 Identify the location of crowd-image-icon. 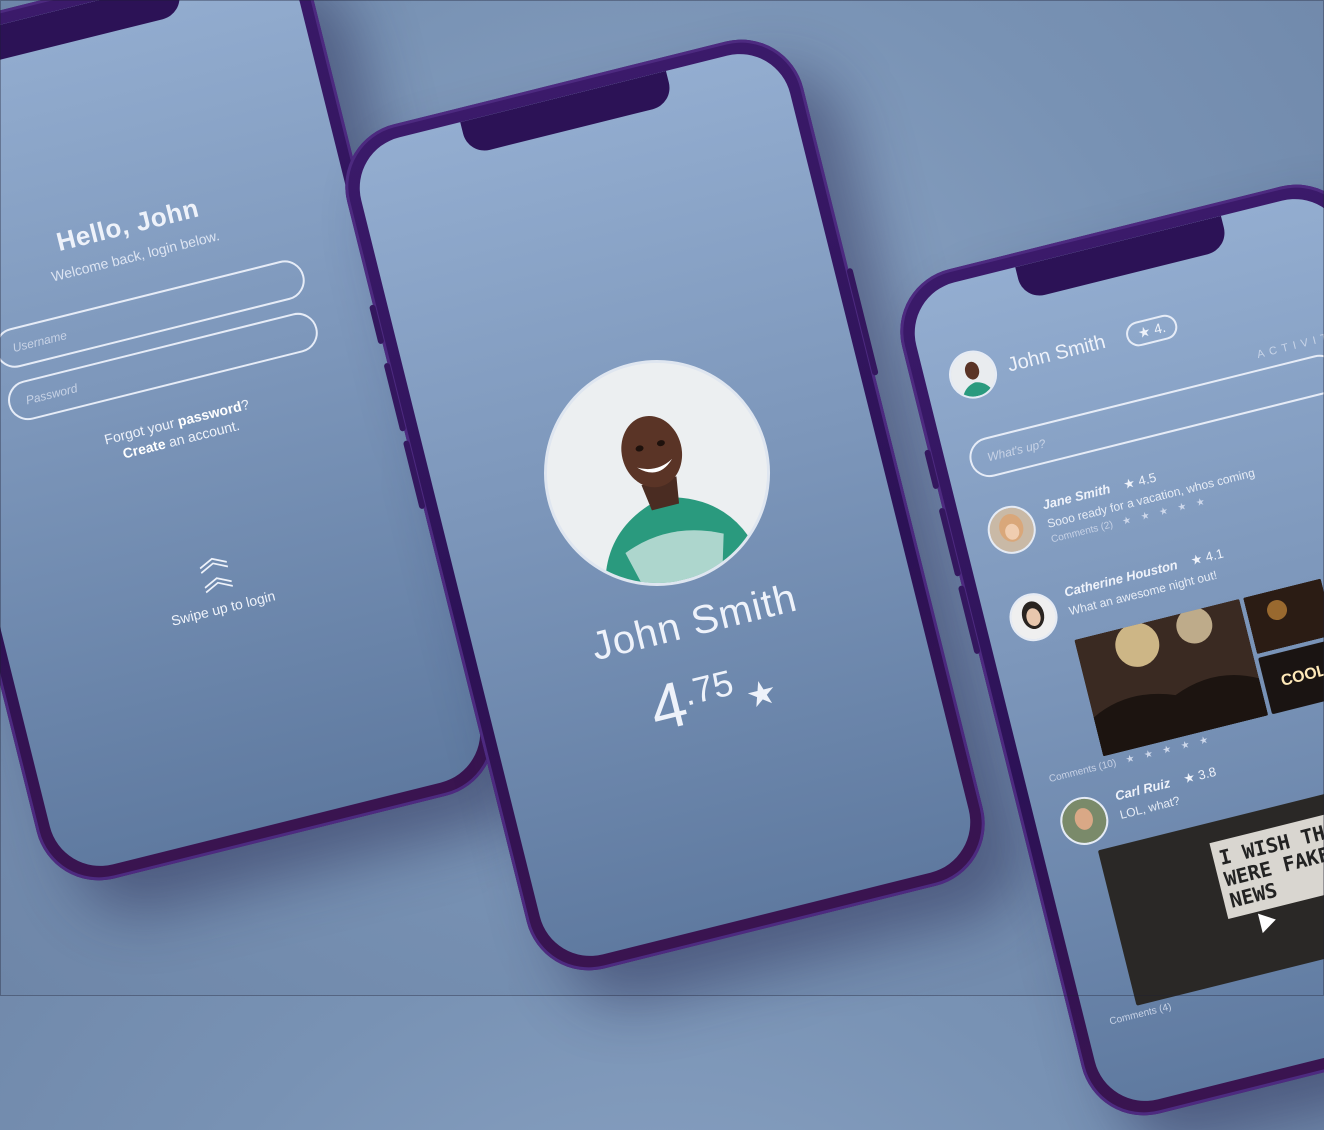
(1283, 616).